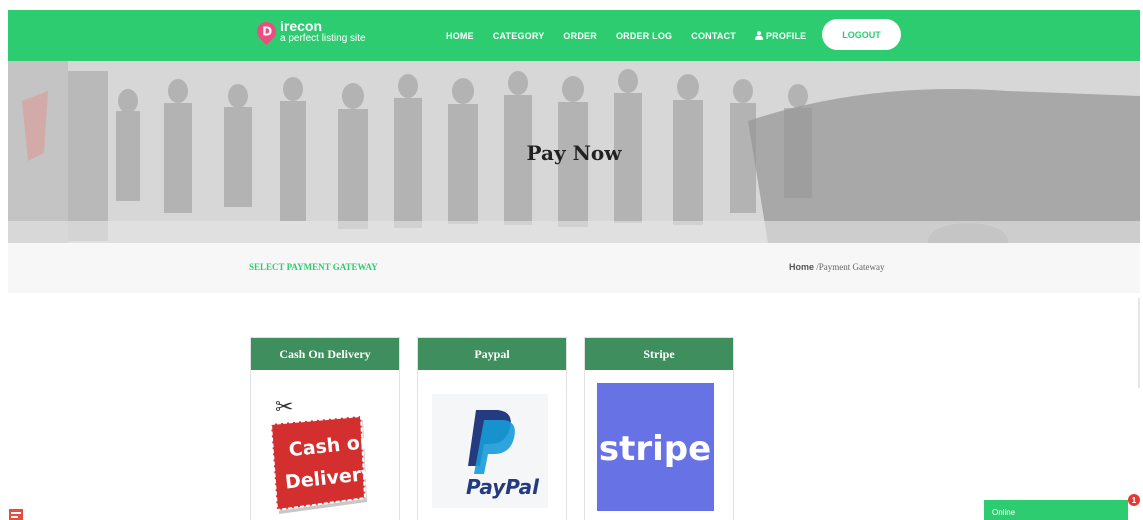 The height and width of the screenshot is (520, 1143). I want to click on location-pin-icon: D, so click(266, 31).